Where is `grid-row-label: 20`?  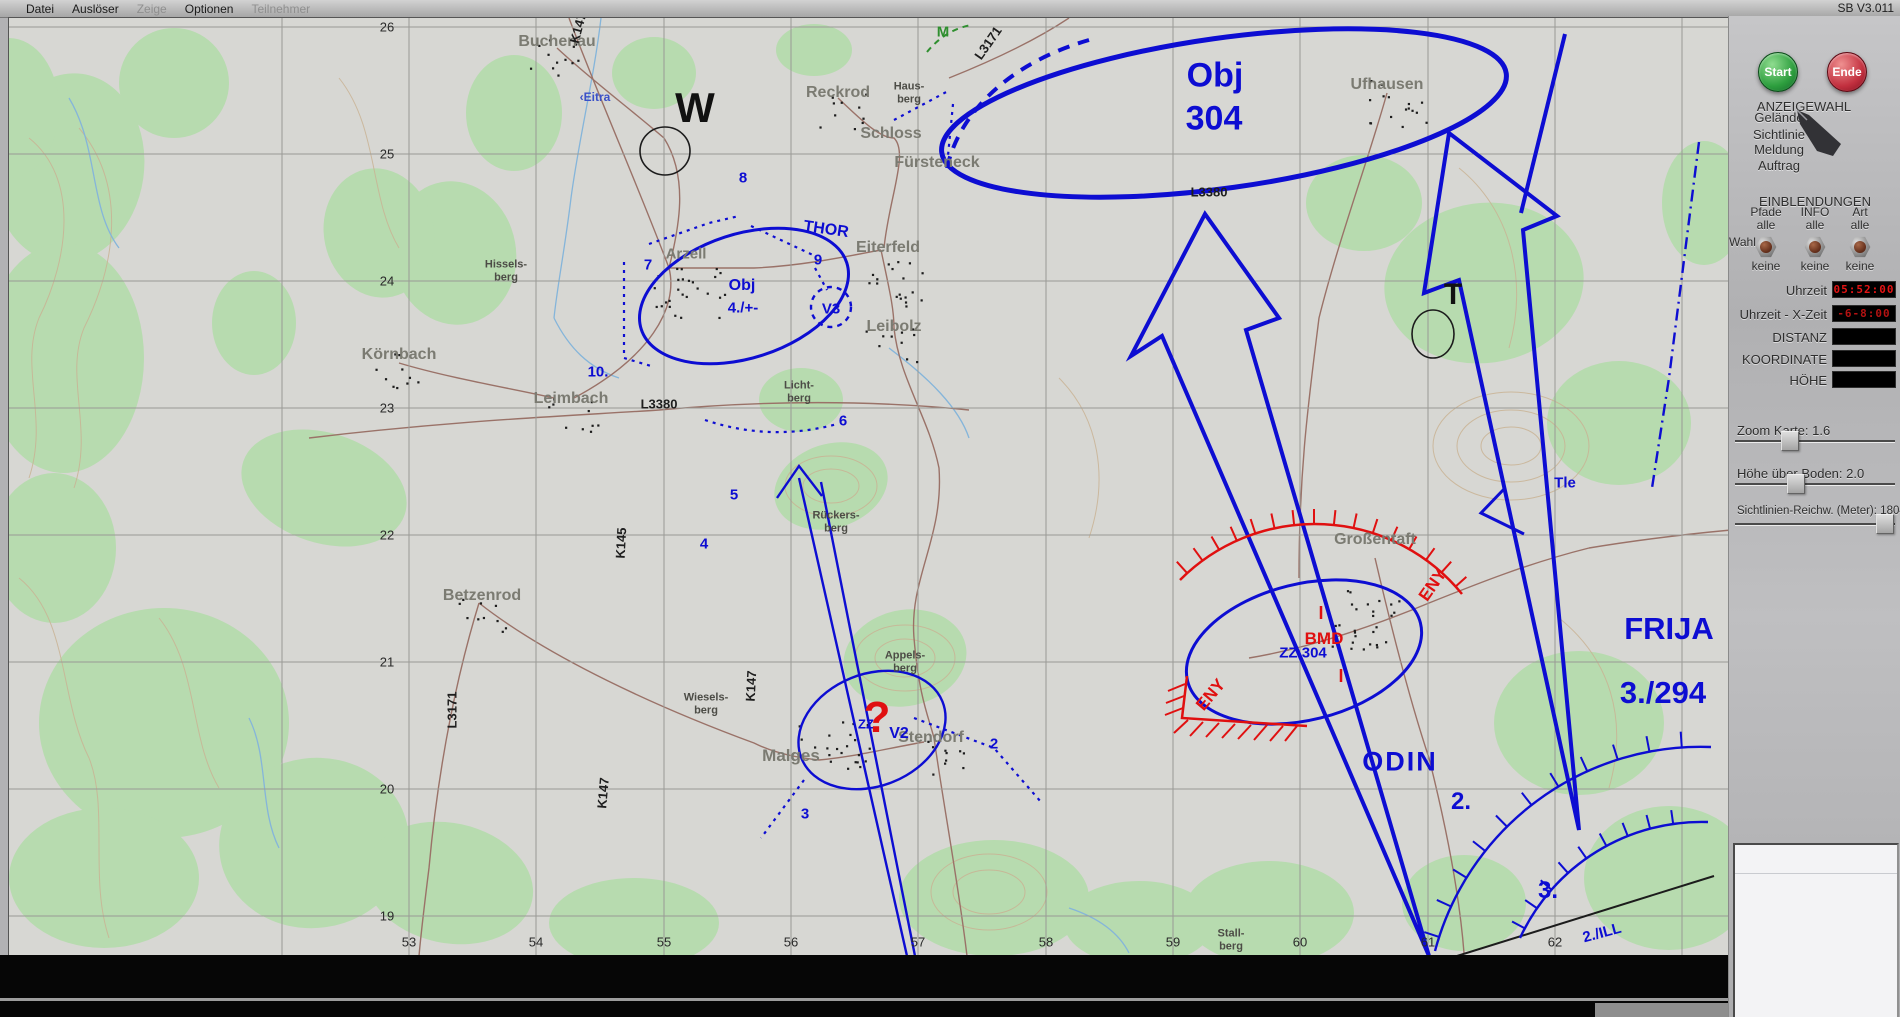 grid-row-label: 20 is located at coordinates (387, 789).